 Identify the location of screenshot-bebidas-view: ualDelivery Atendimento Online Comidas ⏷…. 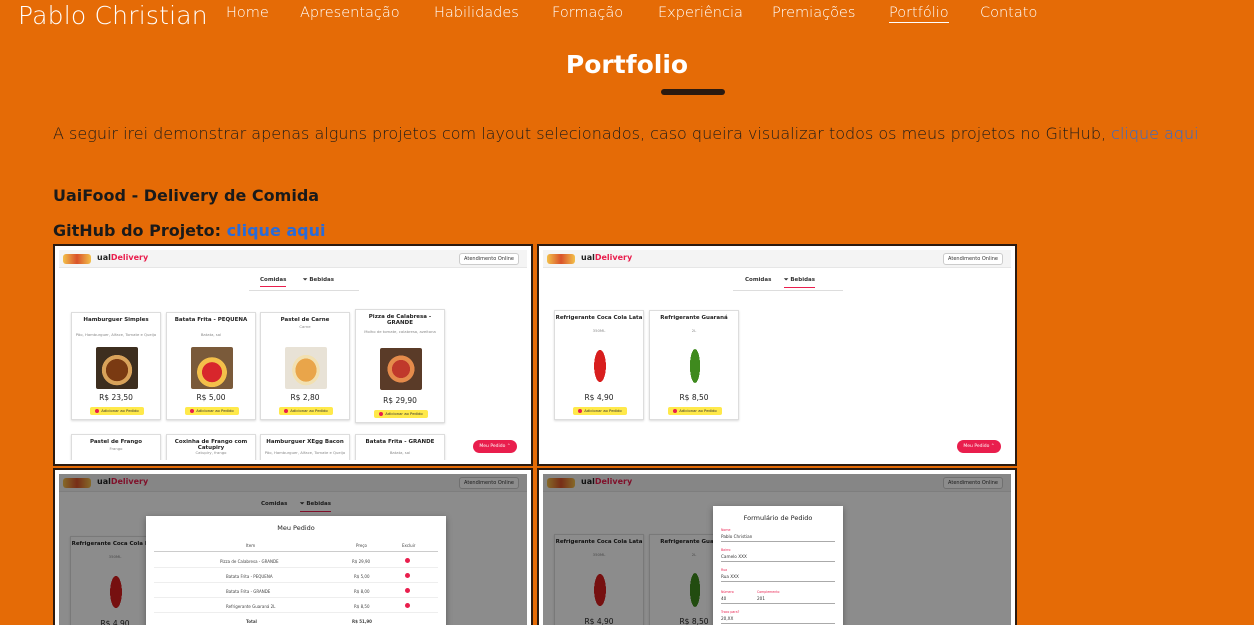
(777, 355).